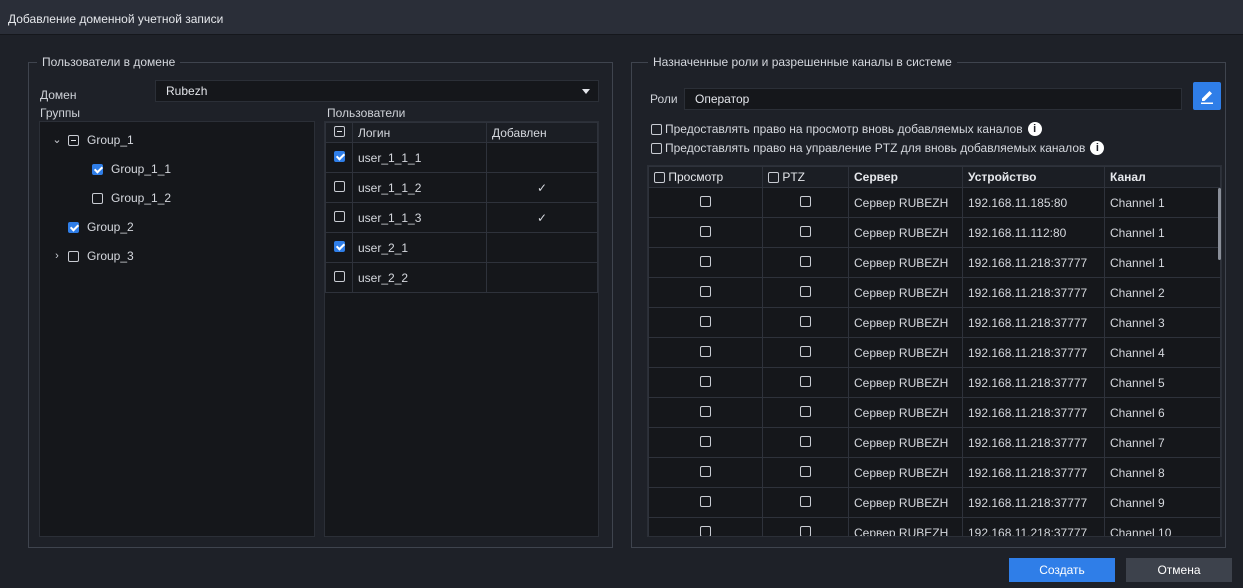  Describe the element at coordinates (934, 202) in the screenshot. I see `table-row: Сервер RUBEZH 192.168.11.185:80 Channel 1` at that location.